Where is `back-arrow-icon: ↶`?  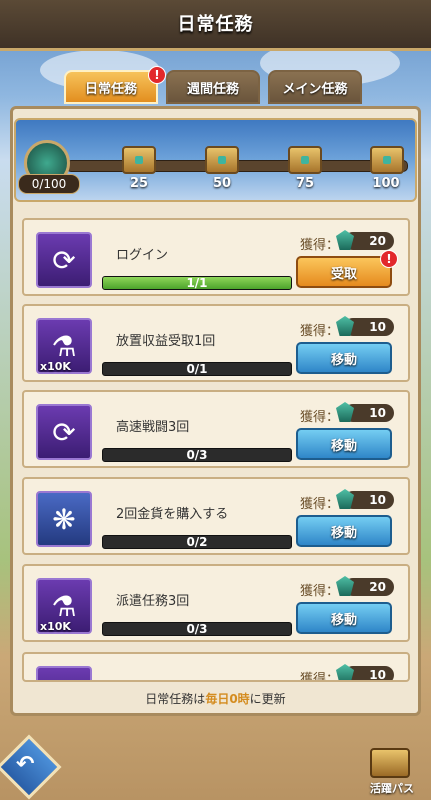
back-arrow-icon: ↶ is located at coordinates (25, 764).